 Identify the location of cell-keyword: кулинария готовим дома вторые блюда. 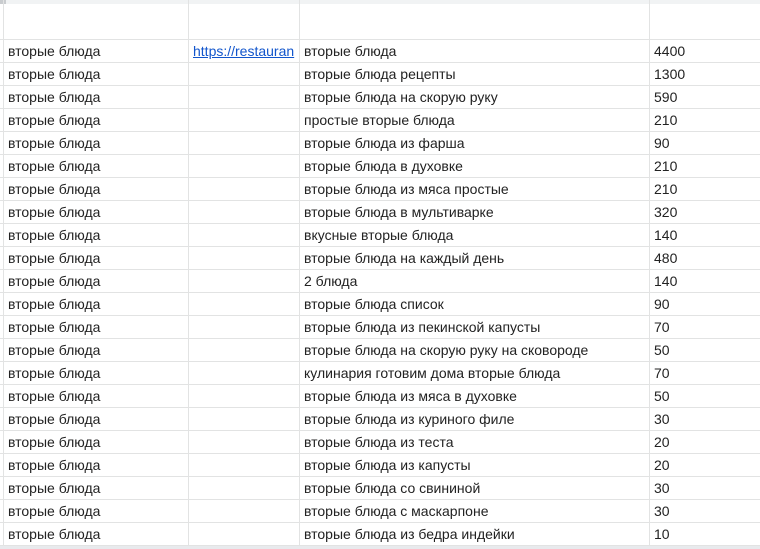
(476, 373).